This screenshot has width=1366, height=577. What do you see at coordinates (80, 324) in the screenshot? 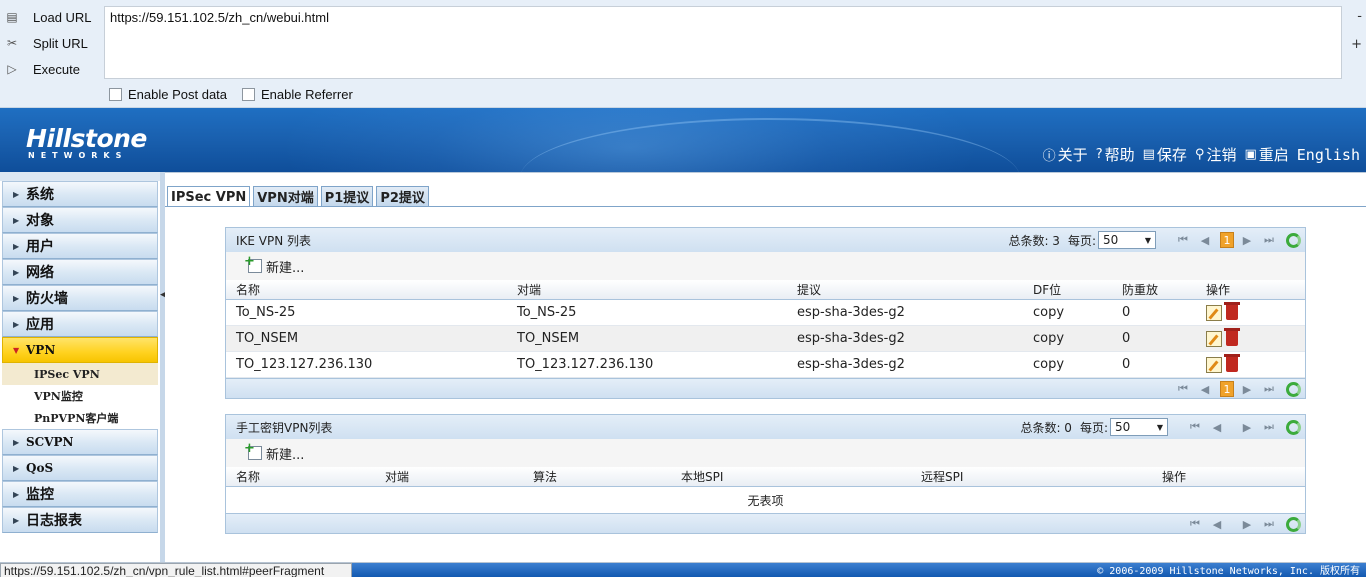
I see `sidebar-item-application: ▶ 应用` at bounding box center [80, 324].